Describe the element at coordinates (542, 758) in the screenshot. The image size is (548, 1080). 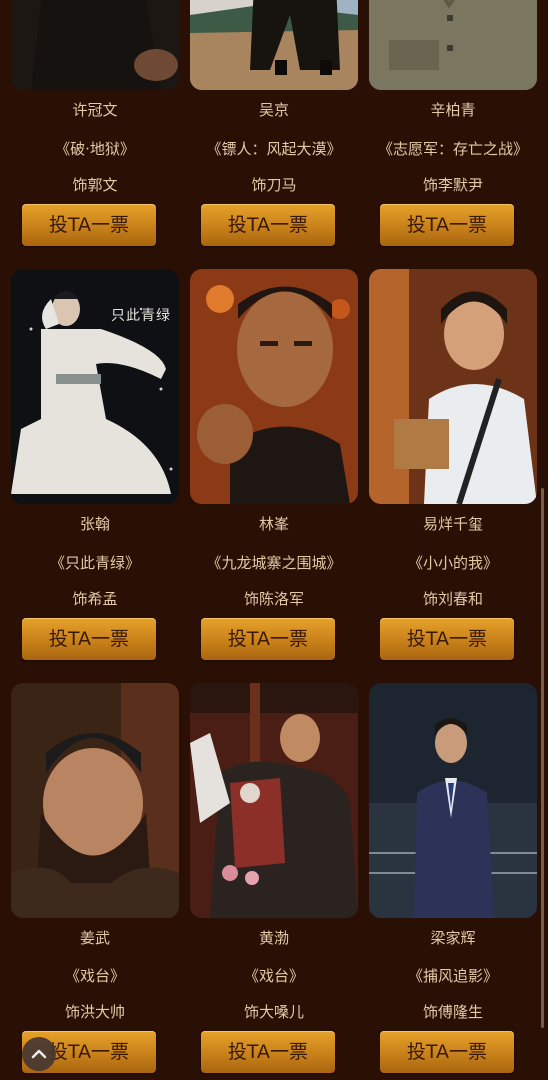
I see `scrollbar-thumb` at that location.